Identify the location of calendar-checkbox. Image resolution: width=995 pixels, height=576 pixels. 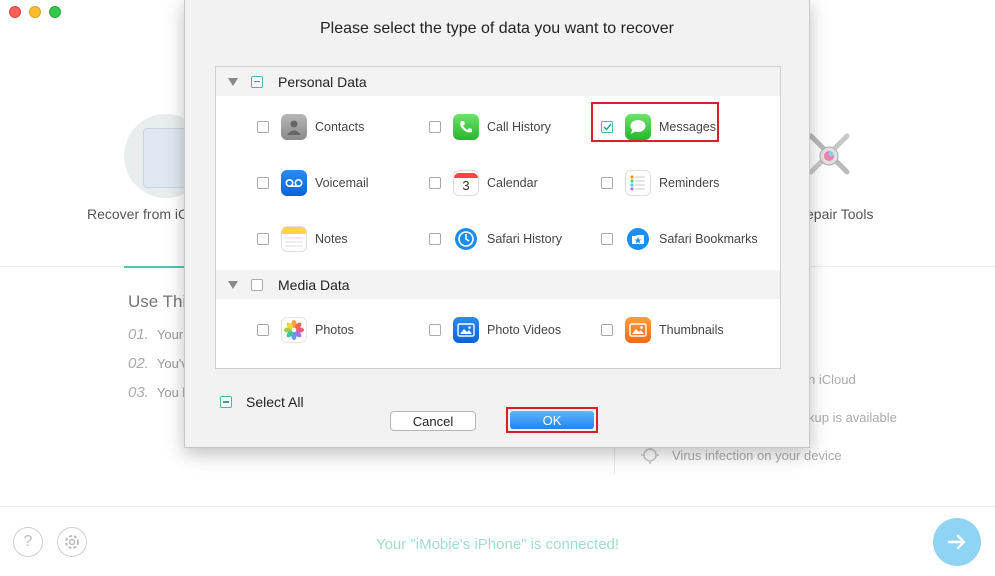
(435, 183).